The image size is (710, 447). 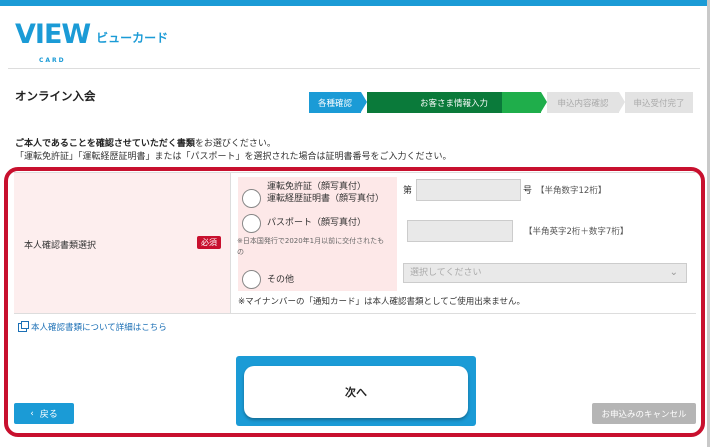 I want to click on mynumber-note: ※マイナンバーの「通知カード」は本人確認書類としてご使用出来ません。, so click(x=381, y=302).